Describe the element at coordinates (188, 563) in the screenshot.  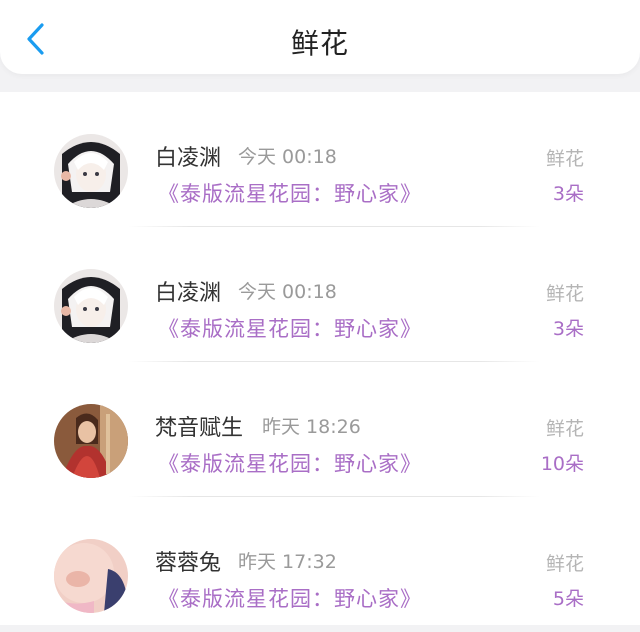
I see `user-name: 蓉蓉兔` at that location.